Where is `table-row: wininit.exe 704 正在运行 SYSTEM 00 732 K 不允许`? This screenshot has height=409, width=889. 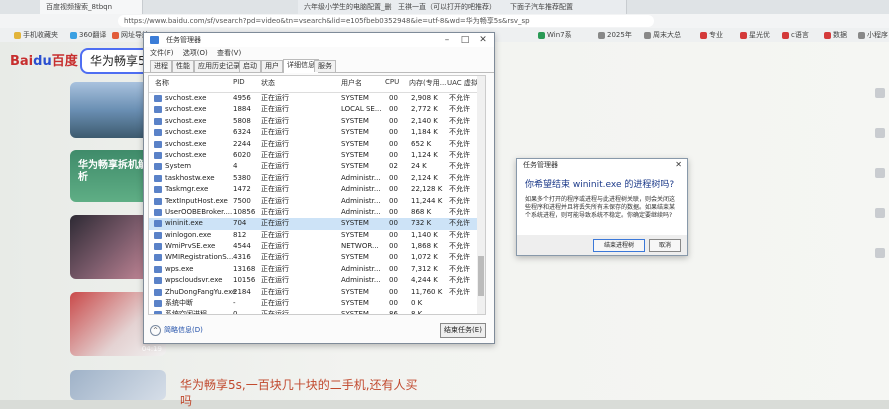
table-row: wininit.exe 704 正在运行 SYSTEM 00 732 K 不允许 is located at coordinates (317, 224).